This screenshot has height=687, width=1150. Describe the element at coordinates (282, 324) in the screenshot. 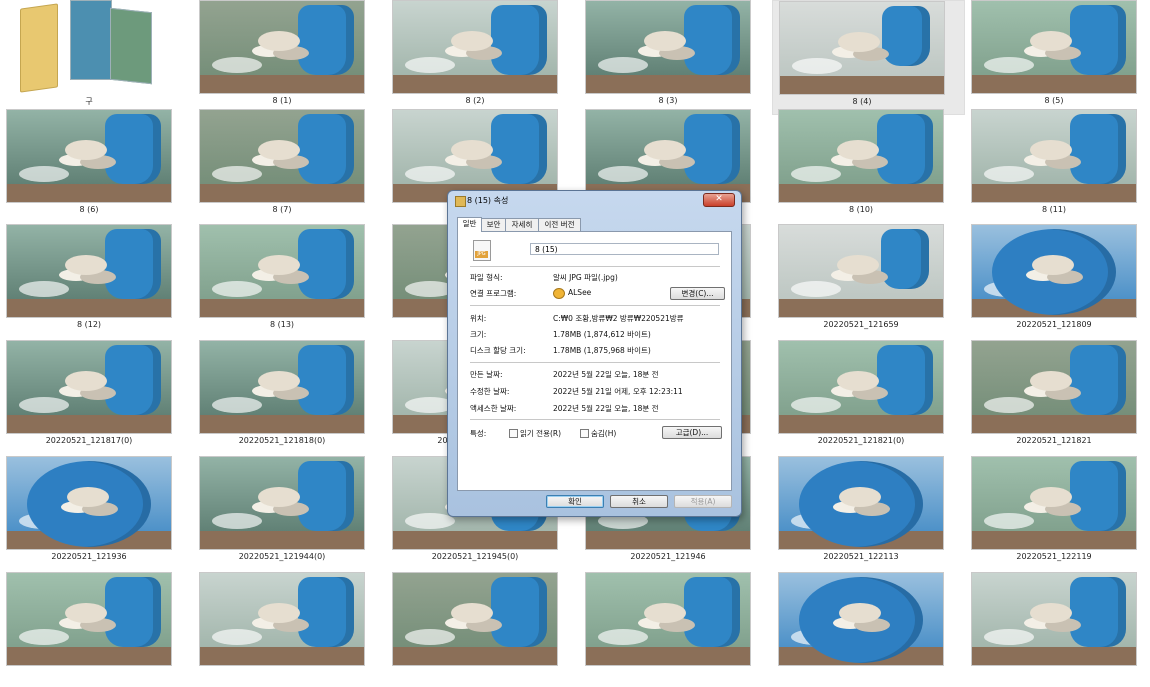

I see `thumbnail-caption: 8 (13)` at that location.